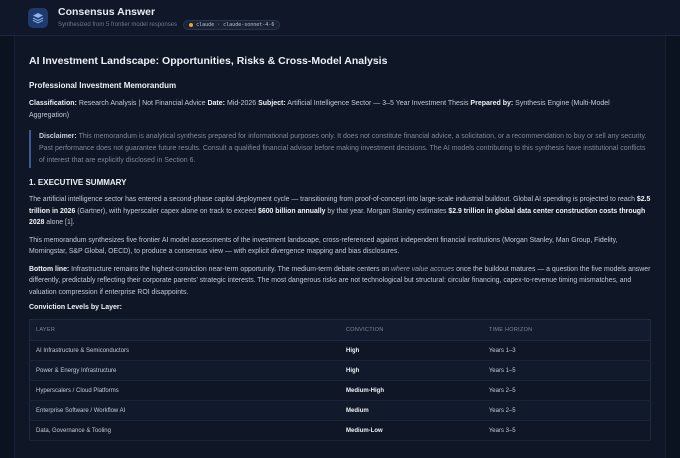 The width and height of the screenshot is (680, 458). Describe the element at coordinates (411, 330) in the screenshot. I see `column-header-conviction: CONVICTION` at that location.